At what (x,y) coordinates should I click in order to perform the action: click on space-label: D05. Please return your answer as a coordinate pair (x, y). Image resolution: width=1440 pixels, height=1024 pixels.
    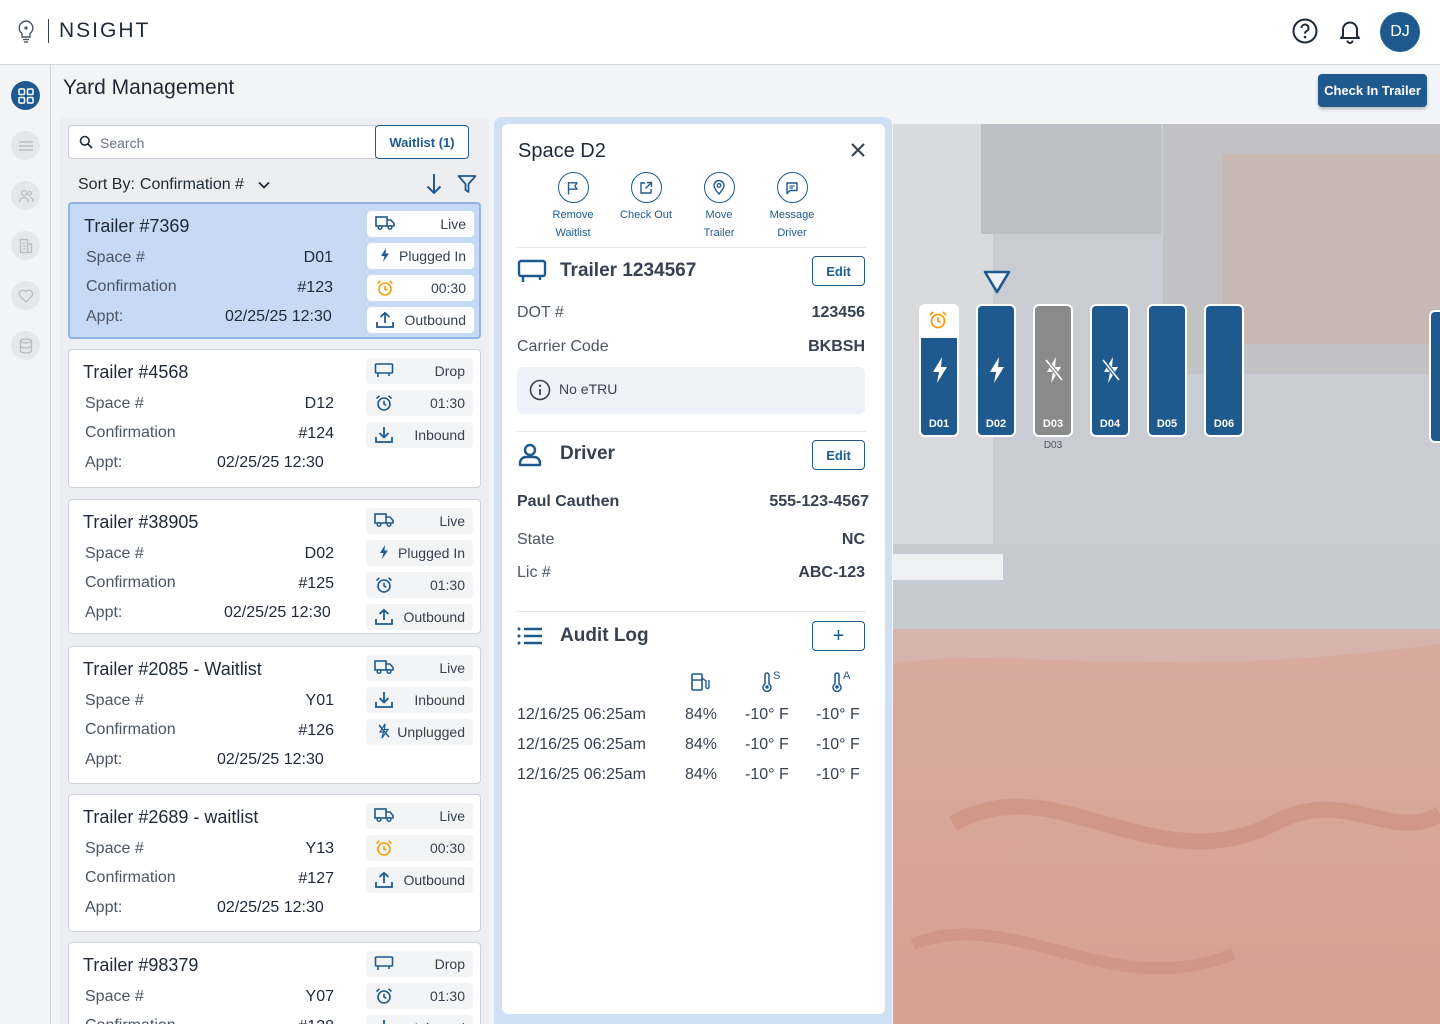
    Looking at the image, I should click on (1167, 424).